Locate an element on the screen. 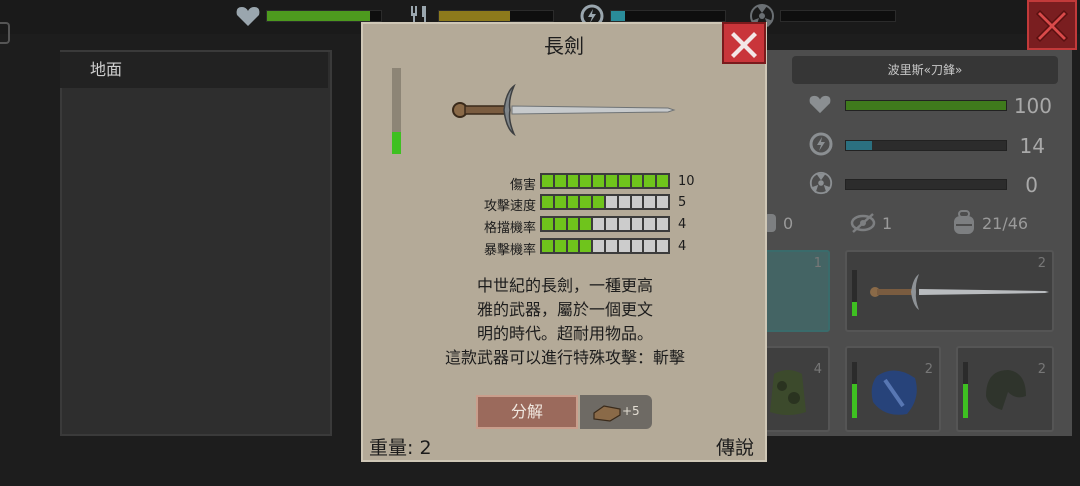  crit-chance-stat-bar is located at coordinates (605, 246).